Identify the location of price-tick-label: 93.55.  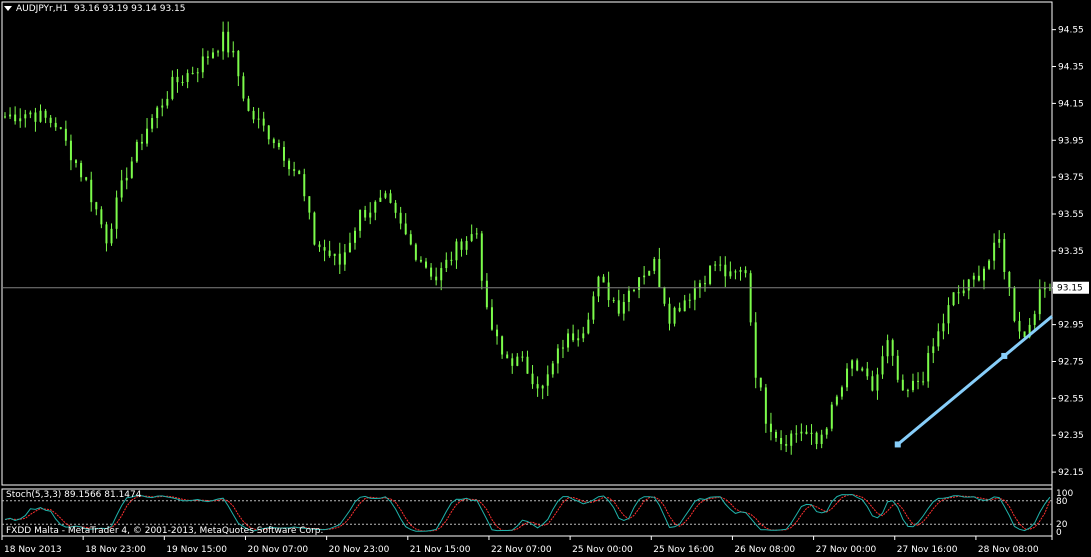
(1071, 215).